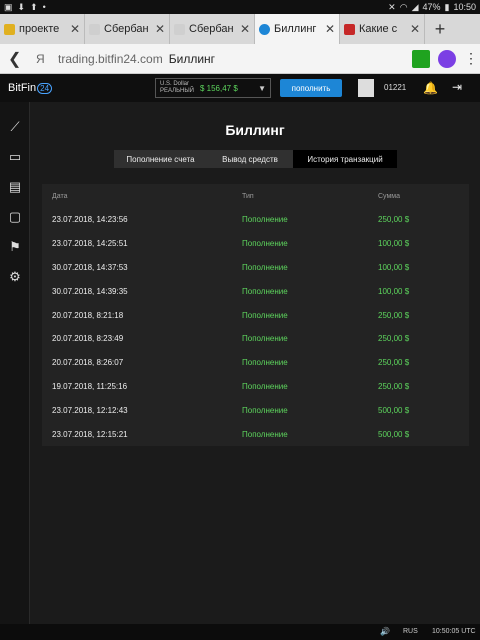 Image resolution: width=480 pixels, height=640 pixels. Describe the element at coordinates (457, 87) in the screenshot. I see `logout-icon: ⇥` at that location.